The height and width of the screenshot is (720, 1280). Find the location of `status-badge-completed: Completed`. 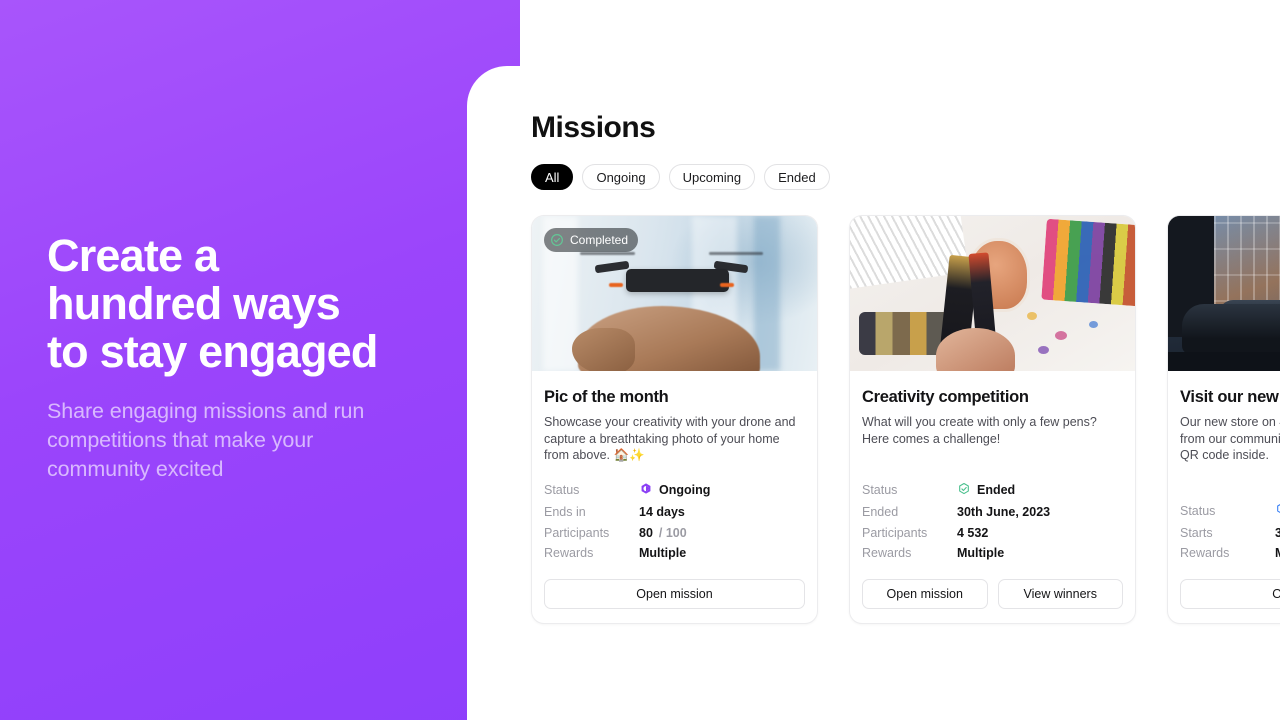

status-badge-completed: Completed is located at coordinates (591, 240).